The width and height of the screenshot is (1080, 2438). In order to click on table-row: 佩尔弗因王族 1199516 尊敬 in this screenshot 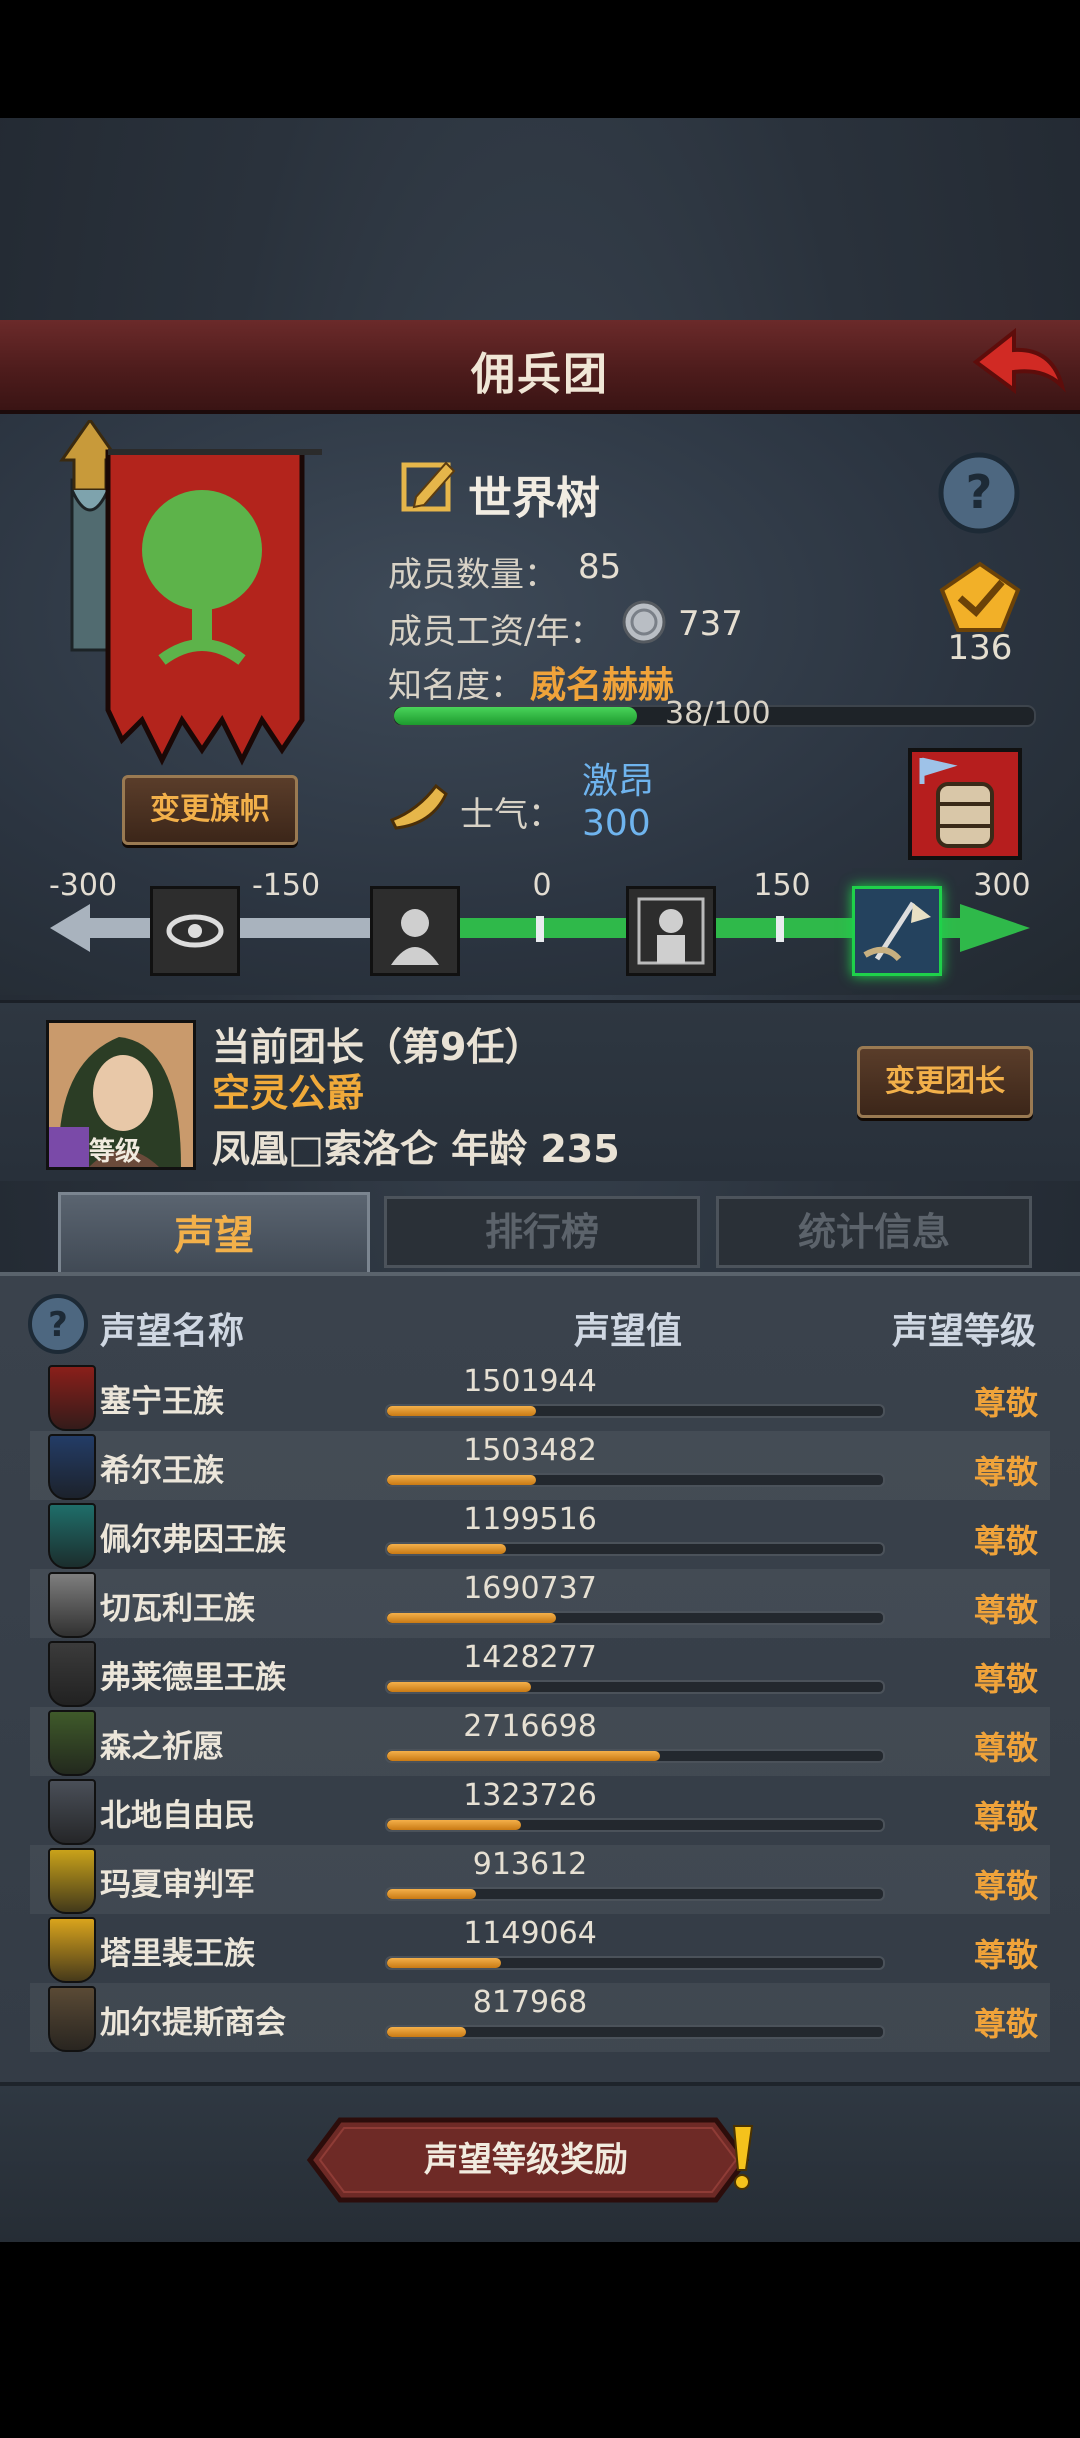, I will do `click(540, 1534)`.